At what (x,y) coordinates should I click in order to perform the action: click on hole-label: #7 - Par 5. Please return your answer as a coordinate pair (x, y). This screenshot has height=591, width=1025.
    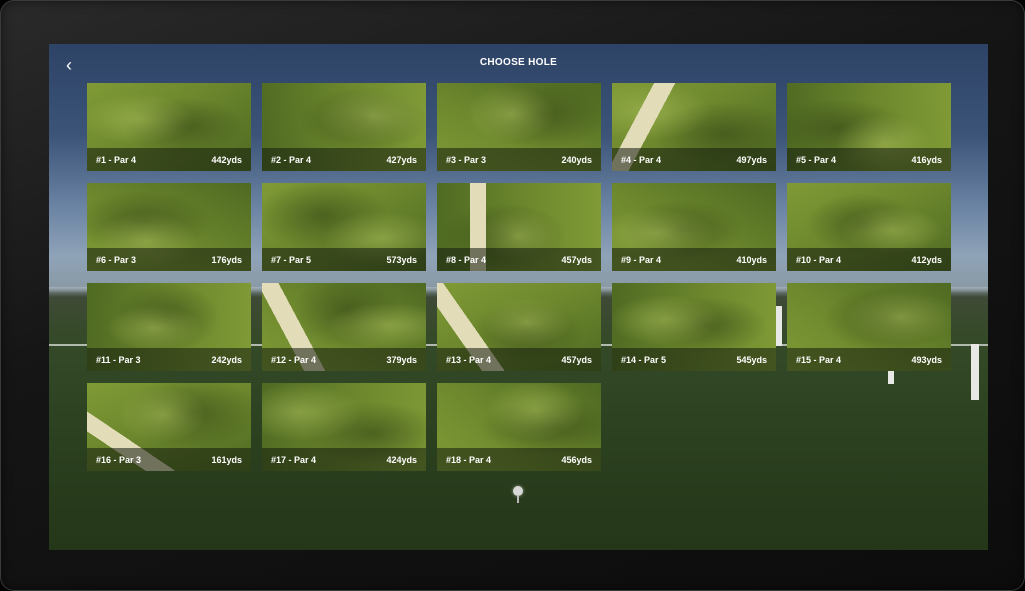
    Looking at the image, I should click on (291, 260).